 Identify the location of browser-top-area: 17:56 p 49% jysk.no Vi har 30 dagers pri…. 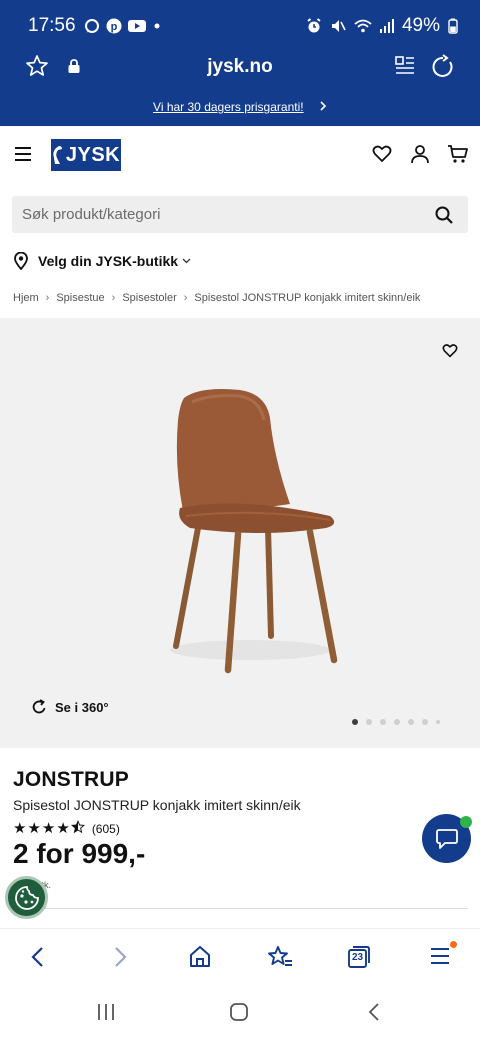
(240, 63).